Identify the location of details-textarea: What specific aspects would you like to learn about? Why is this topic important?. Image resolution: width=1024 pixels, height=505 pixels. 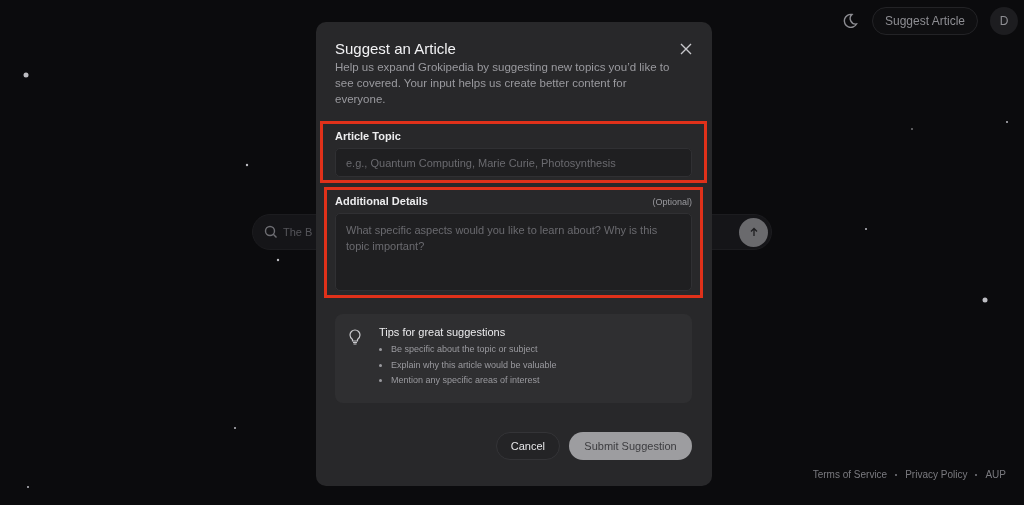
(513, 252).